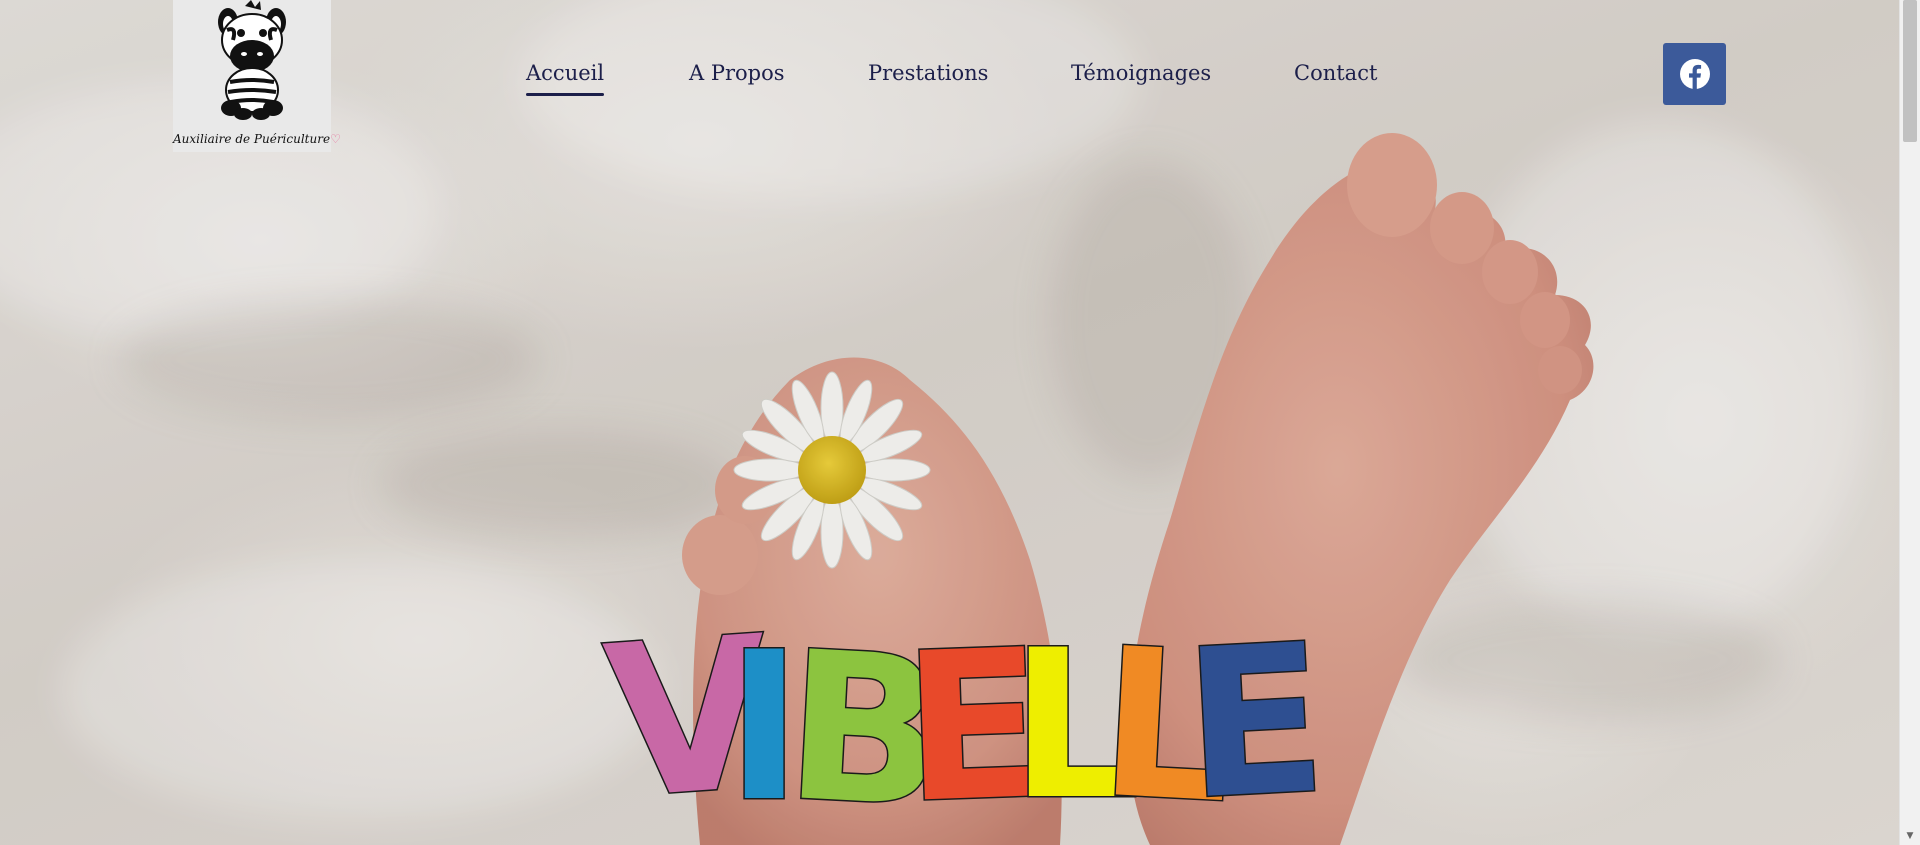 Image resolution: width=1920 pixels, height=845 pixels. Describe the element at coordinates (565, 77) in the screenshot. I see `nav-item-accueil: Accueil` at that location.